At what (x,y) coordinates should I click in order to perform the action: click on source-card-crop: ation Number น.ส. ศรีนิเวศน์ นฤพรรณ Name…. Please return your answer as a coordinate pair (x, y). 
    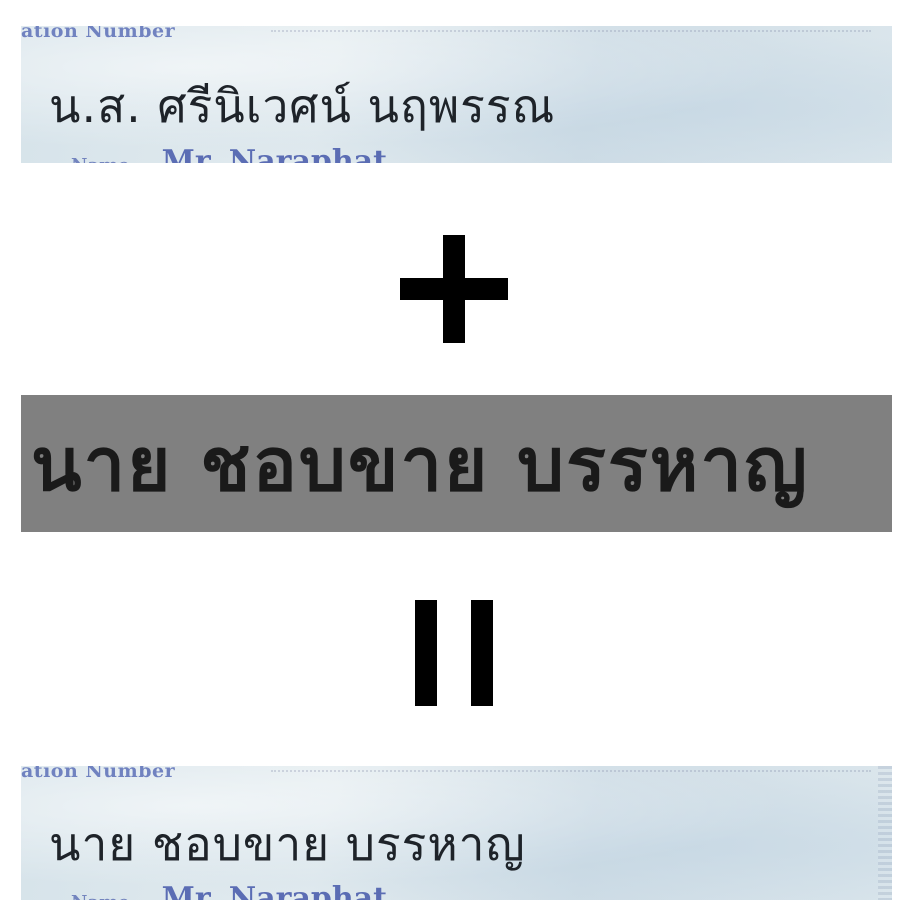
    Looking at the image, I should click on (456, 94).